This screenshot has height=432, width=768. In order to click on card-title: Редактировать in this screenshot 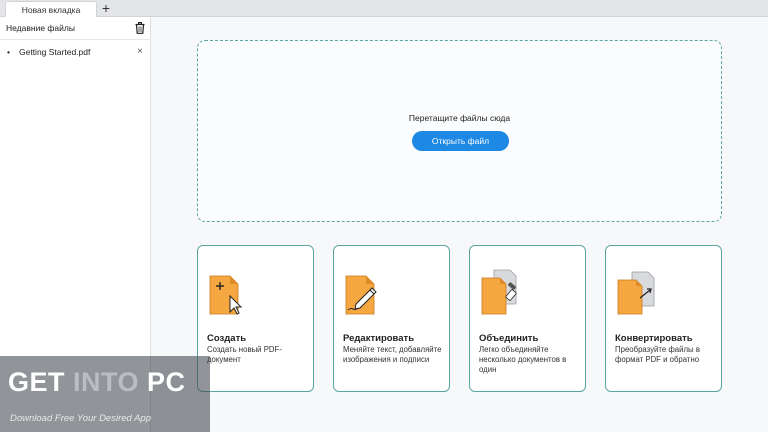, I will do `click(379, 338)`.